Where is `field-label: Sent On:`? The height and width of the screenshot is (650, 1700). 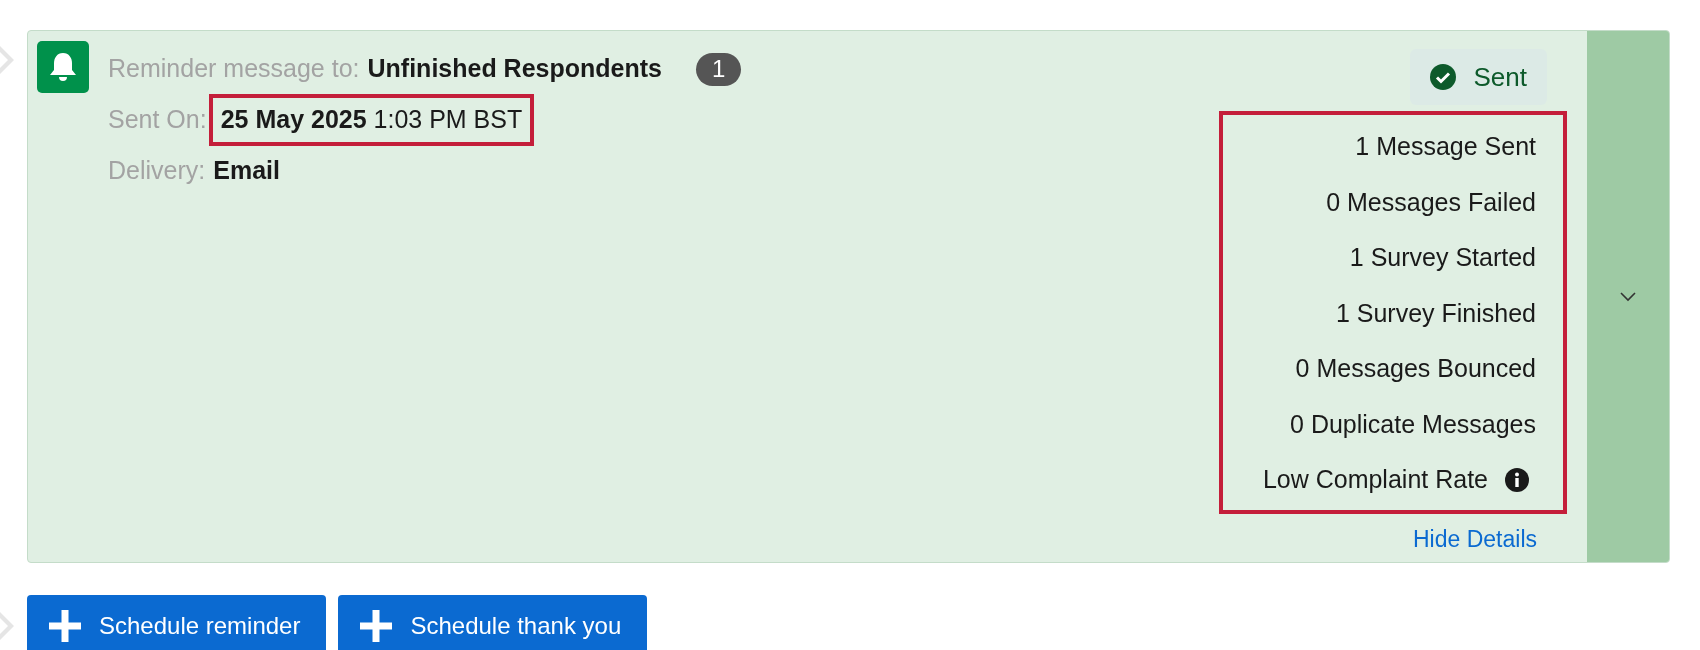 field-label: Sent On: is located at coordinates (157, 120).